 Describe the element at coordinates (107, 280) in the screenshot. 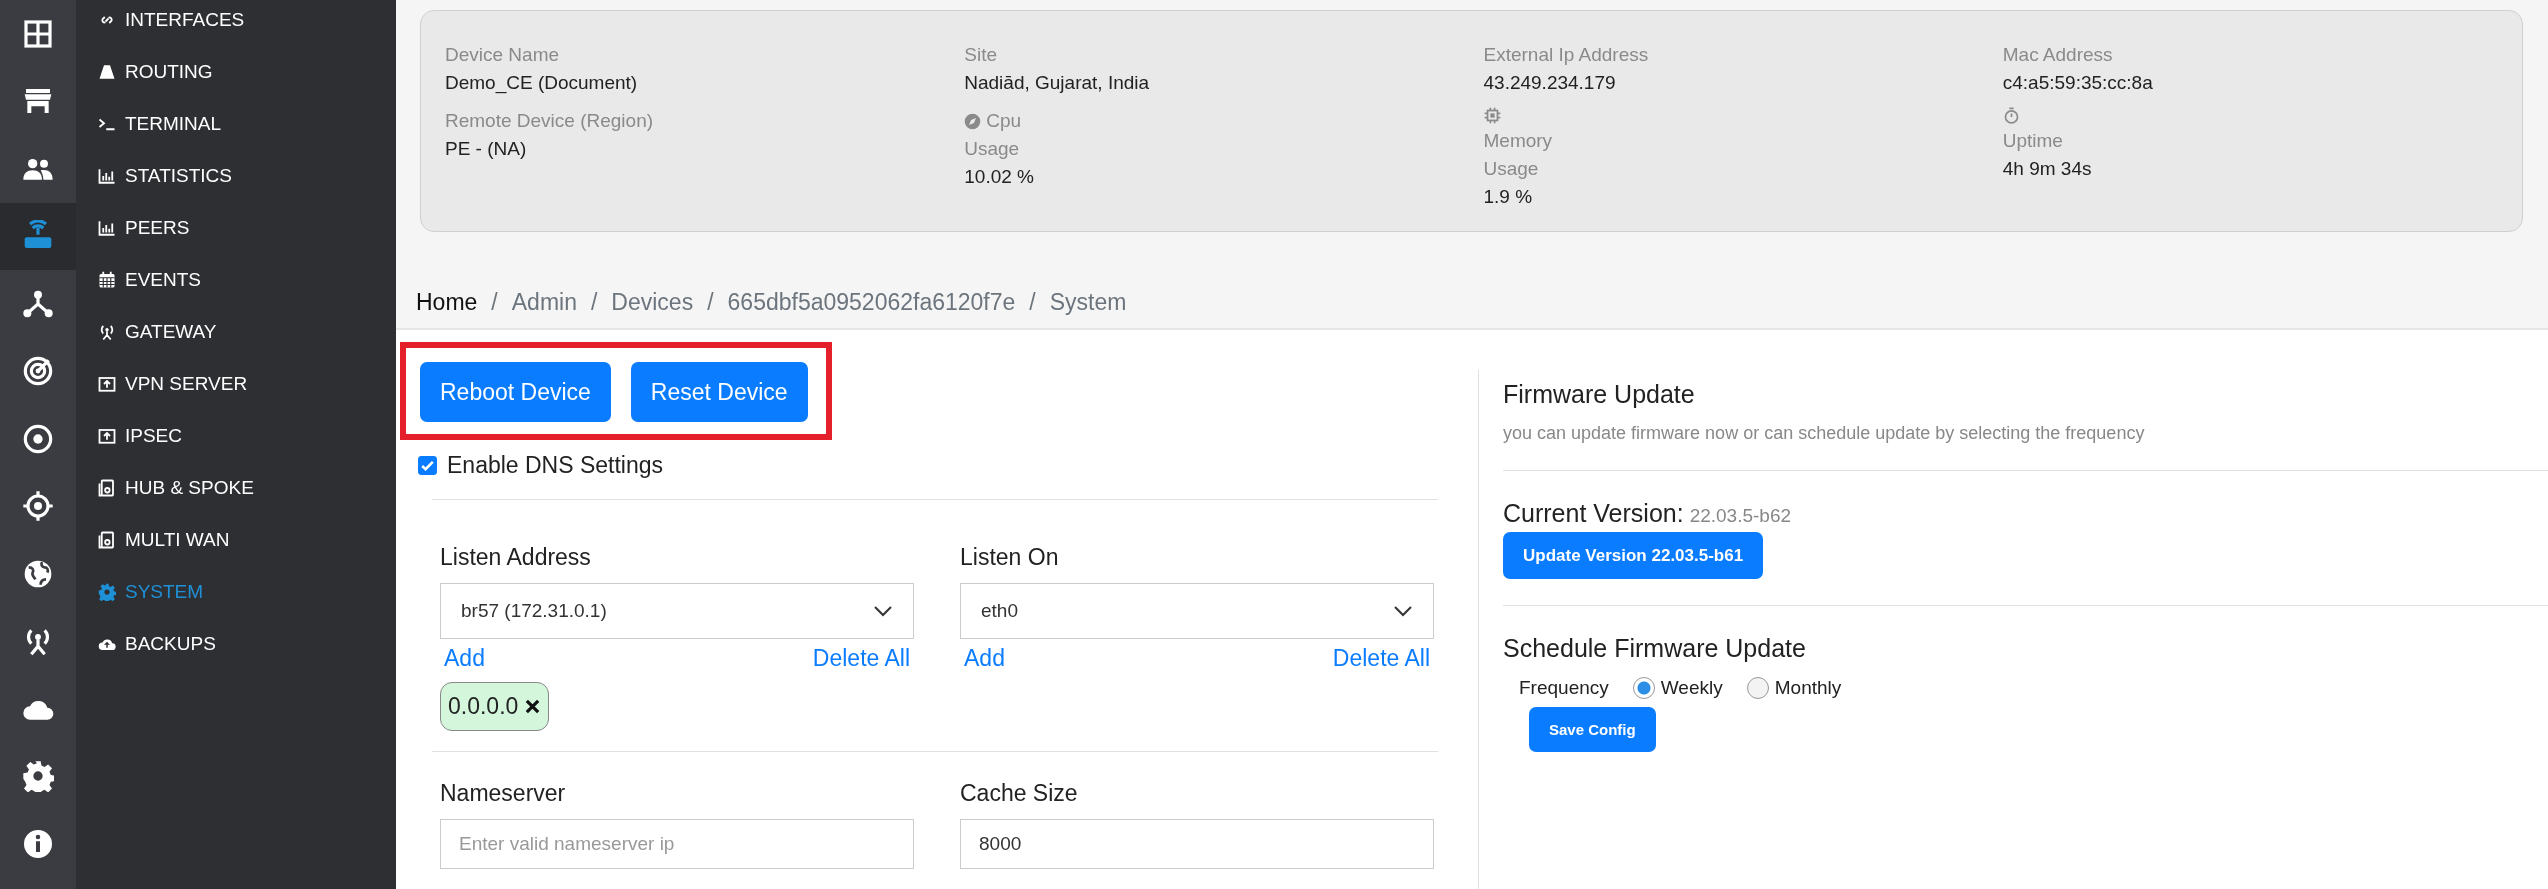

I see `calendar-icon` at that location.